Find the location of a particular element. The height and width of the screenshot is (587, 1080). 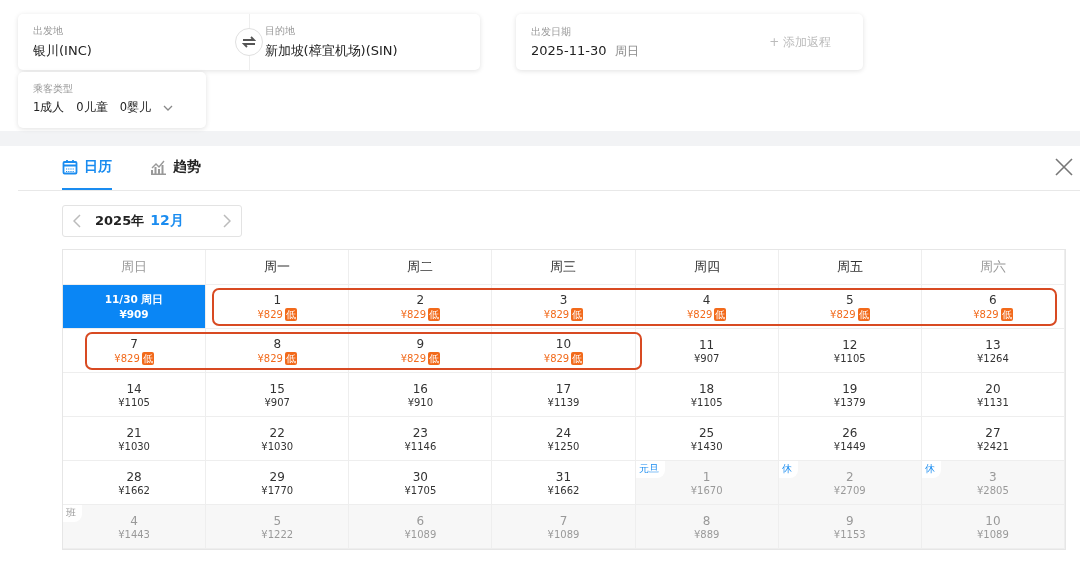

chevron-right-icon is located at coordinates (227, 221).